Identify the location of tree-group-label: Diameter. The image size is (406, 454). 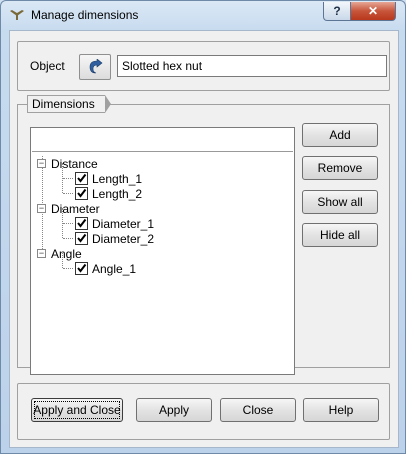
(75, 208).